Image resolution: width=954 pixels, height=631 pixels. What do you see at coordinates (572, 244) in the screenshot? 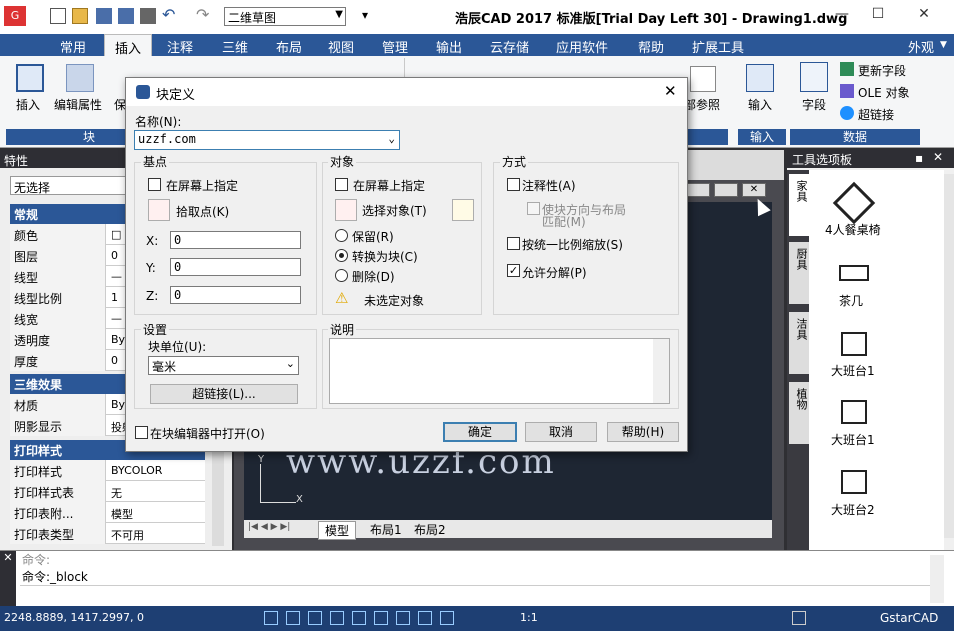
I see `scale-uniform-label: 按统一比例缩放(S)` at bounding box center [572, 244].